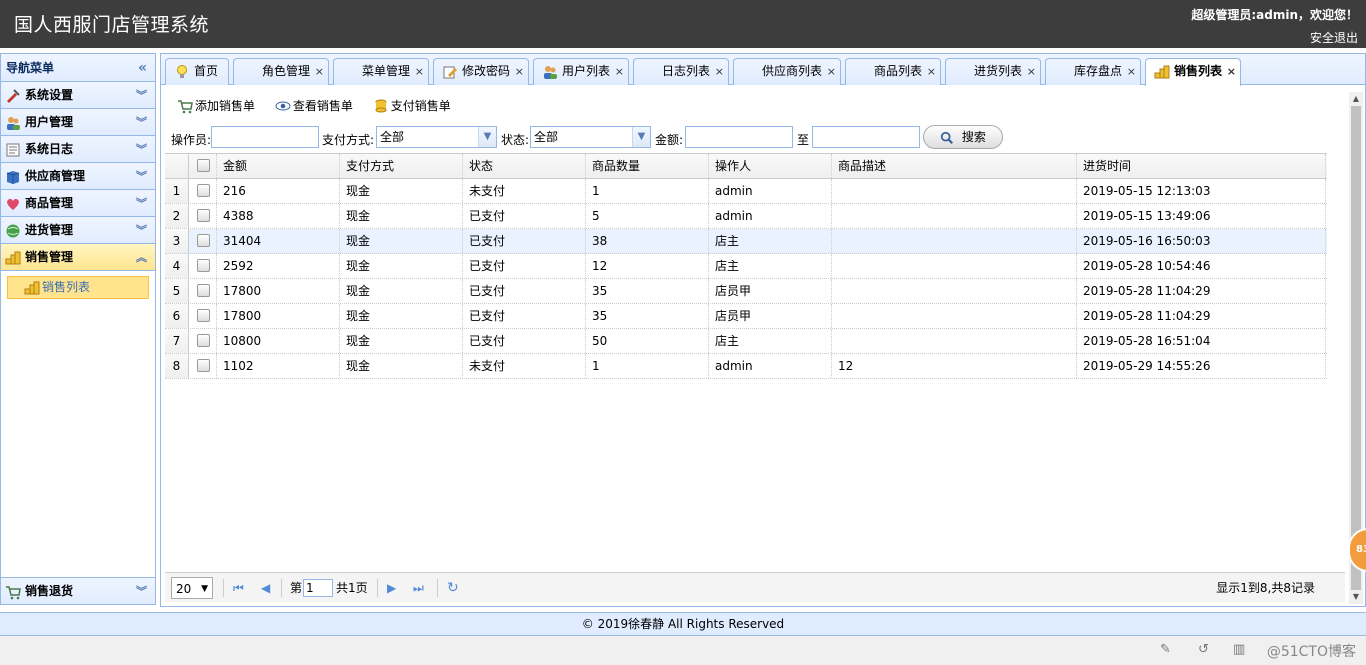  I want to click on scroll-down-icon: ▼, so click(1356, 597).